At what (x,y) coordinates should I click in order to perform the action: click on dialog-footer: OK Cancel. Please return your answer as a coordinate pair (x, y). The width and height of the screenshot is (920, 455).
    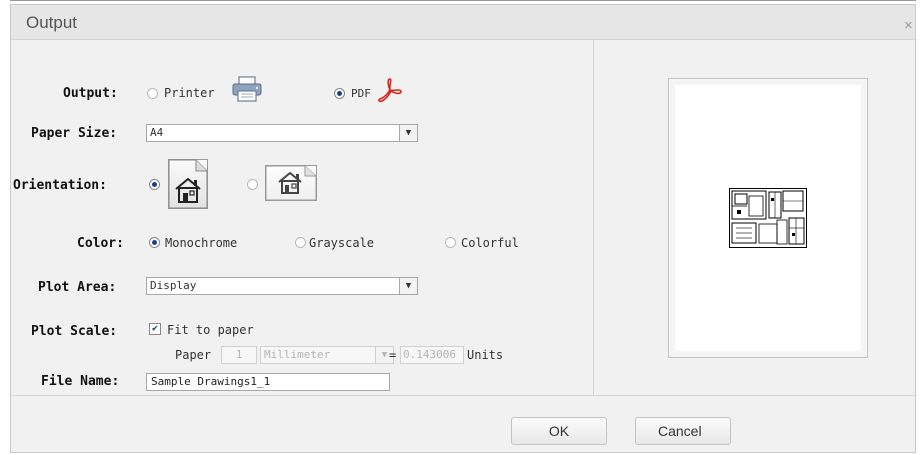
    Looking at the image, I should click on (463, 423).